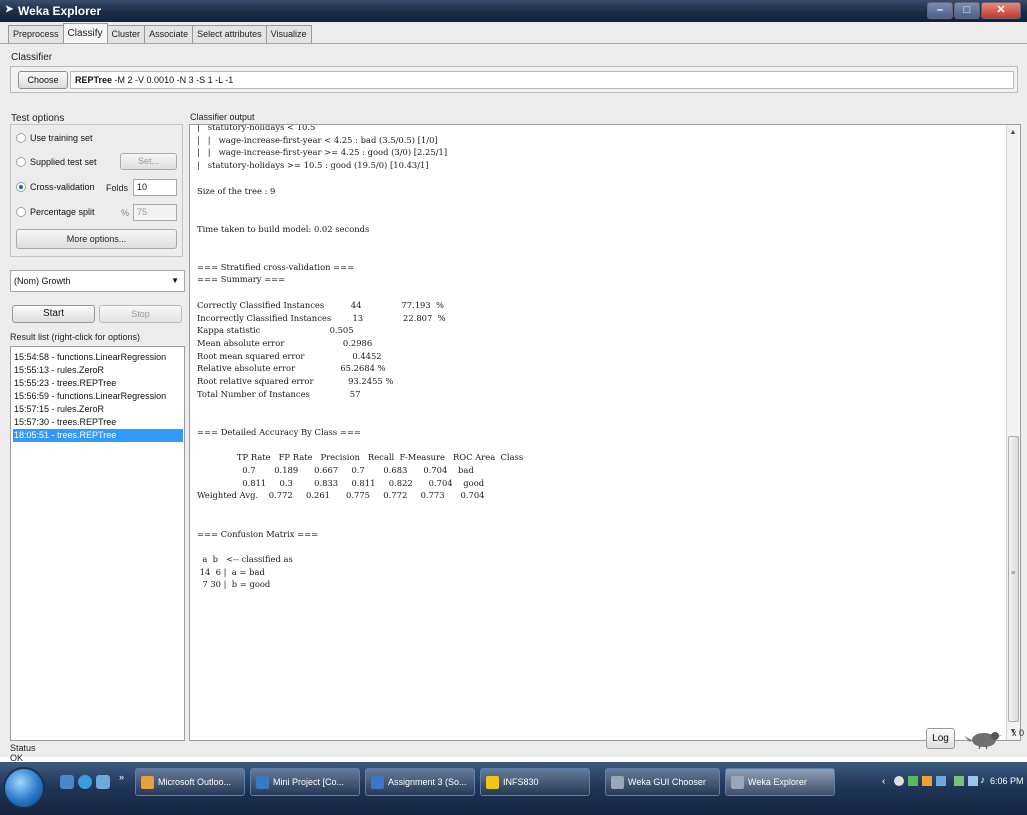  What do you see at coordinates (1001, 10) in the screenshot?
I see `close-button: ✕` at bounding box center [1001, 10].